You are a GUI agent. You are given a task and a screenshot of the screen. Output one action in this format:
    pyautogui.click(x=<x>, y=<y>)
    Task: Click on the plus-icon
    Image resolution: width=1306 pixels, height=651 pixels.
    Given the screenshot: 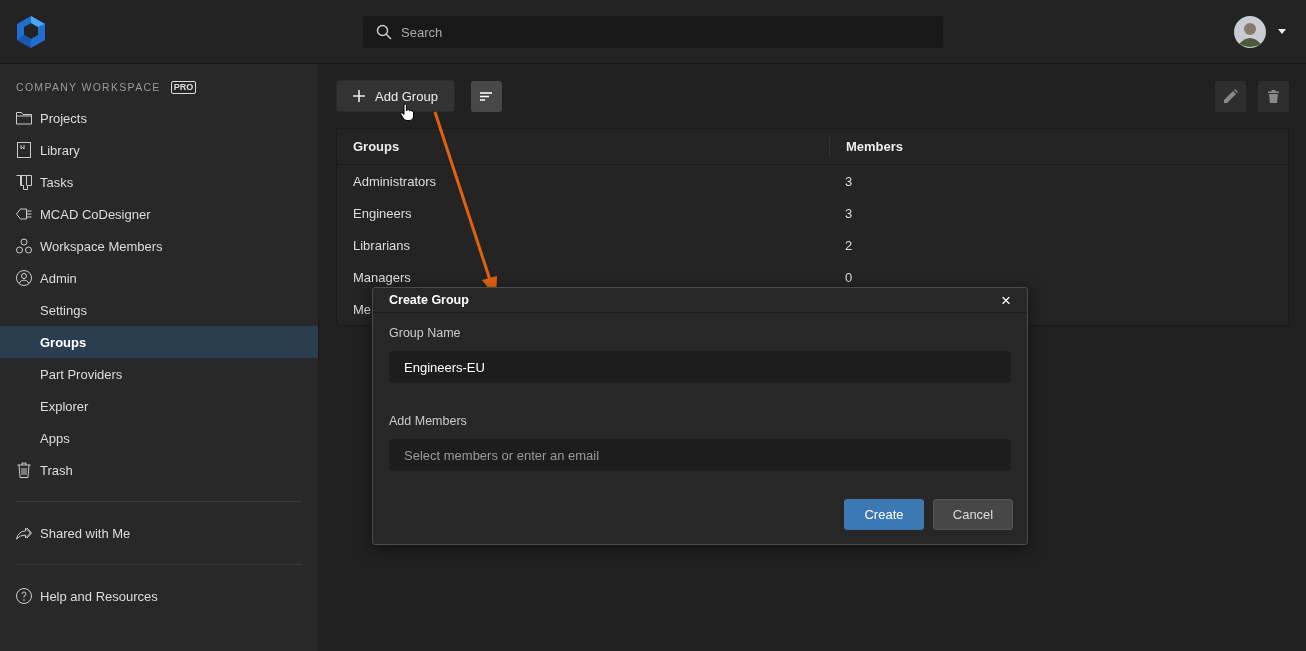 What is the action you would take?
    pyautogui.click(x=359, y=96)
    